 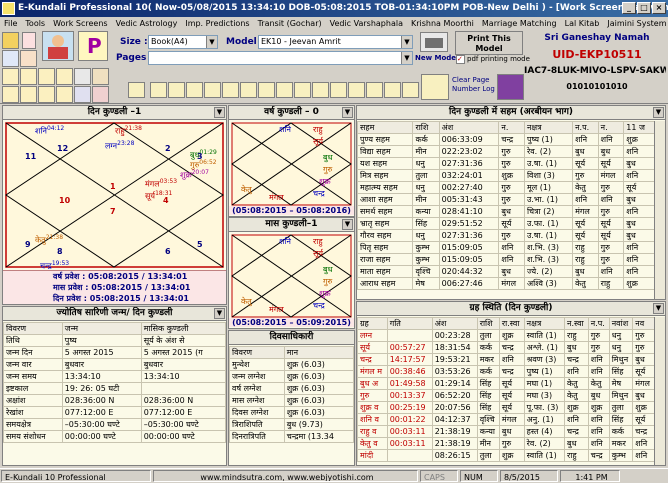 What do you see at coordinates (28, 58) in the screenshot?
I see `person-icon` at bounding box center [28, 58].